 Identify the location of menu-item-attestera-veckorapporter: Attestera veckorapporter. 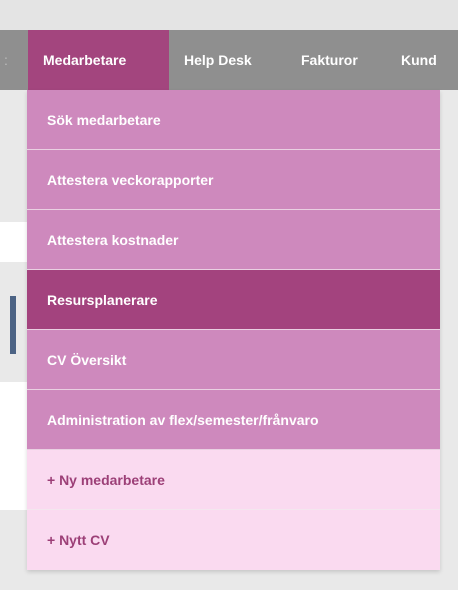
(233, 180).